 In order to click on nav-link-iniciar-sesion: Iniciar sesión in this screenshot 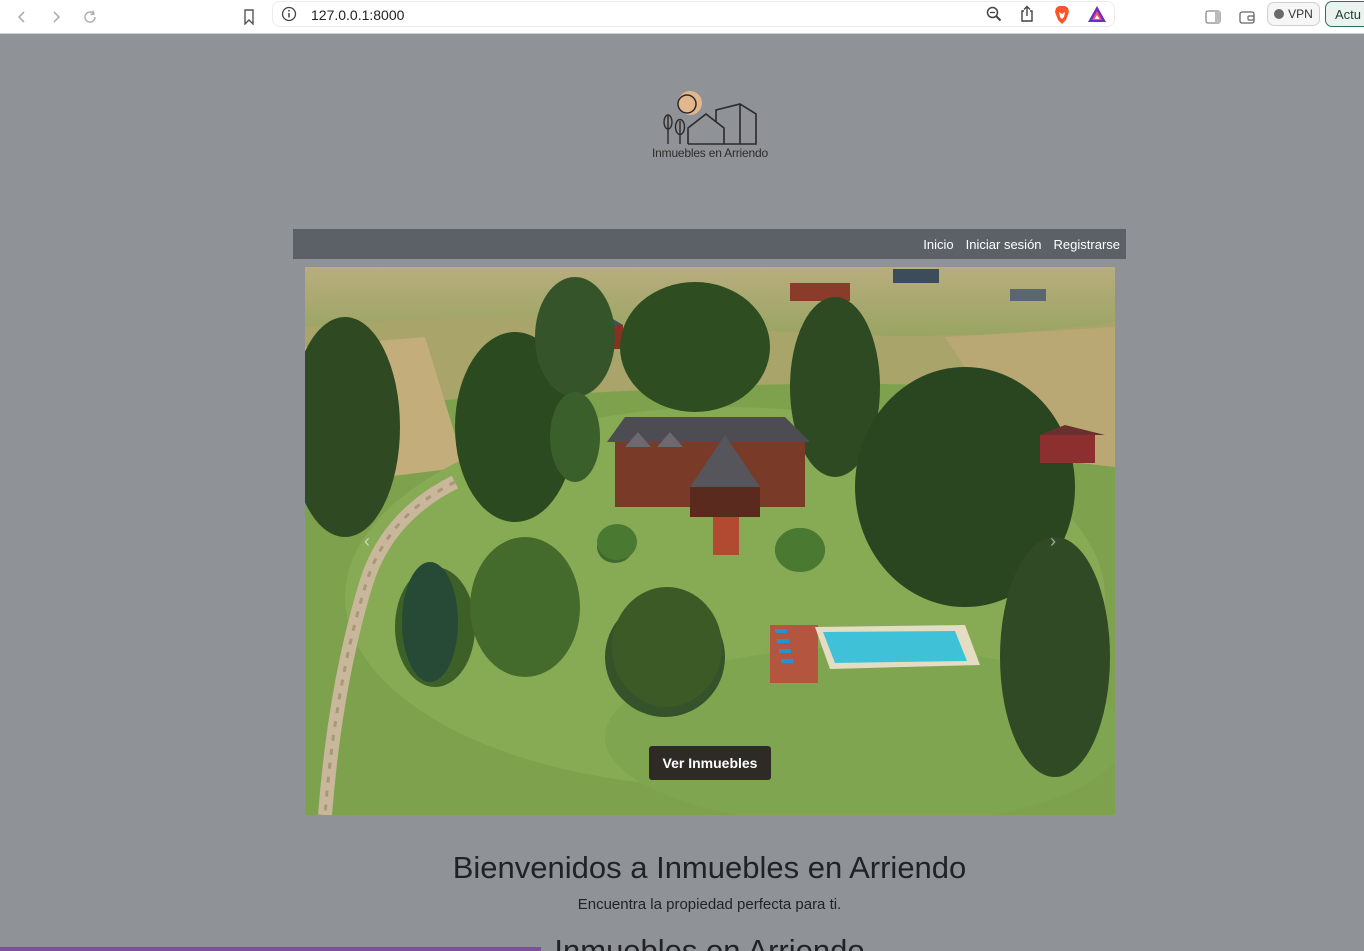, I will do `click(1004, 244)`.